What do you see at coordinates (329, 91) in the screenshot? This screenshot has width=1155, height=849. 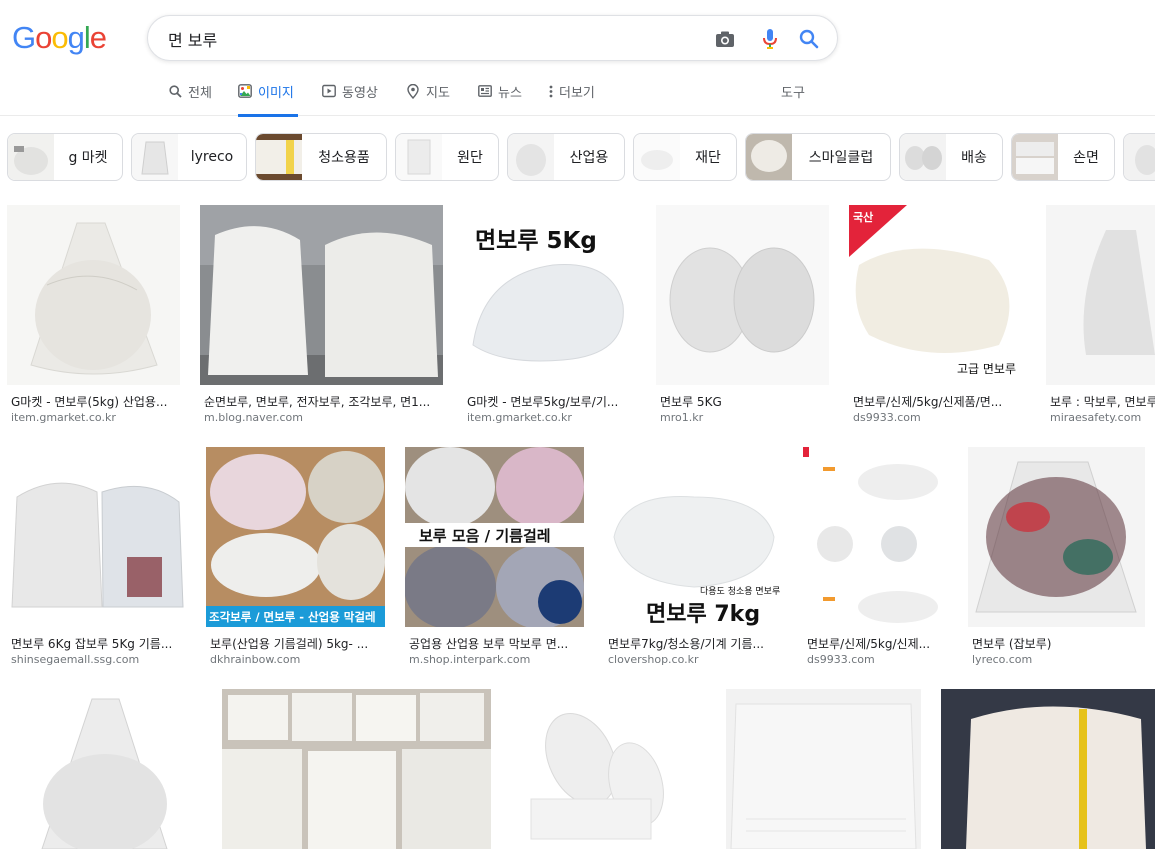 I see `video-icon` at bounding box center [329, 91].